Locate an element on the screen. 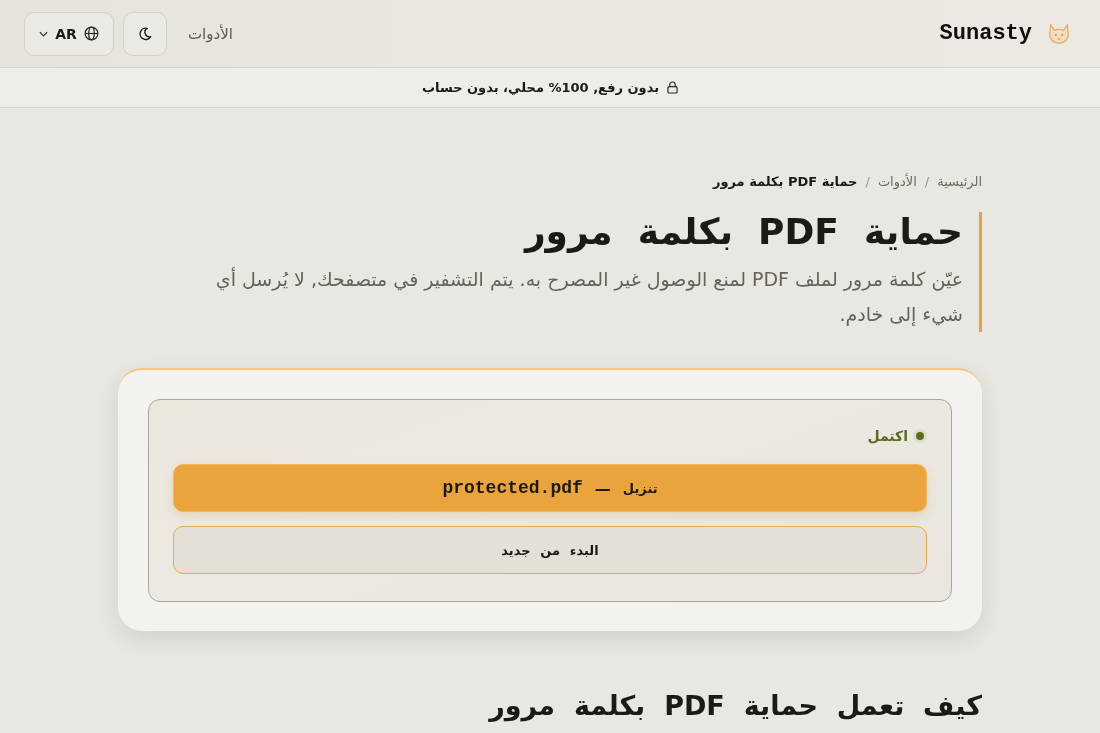 This screenshot has width=1100, height=733. restart-button: البدء من جديد is located at coordinates (550, 550).